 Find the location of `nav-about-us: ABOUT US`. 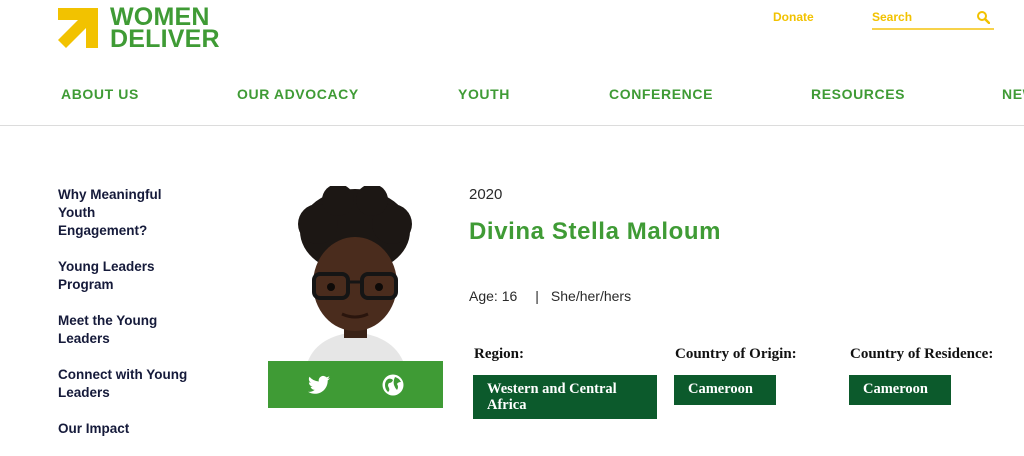

nav-about-us: ABOUT US is located at coordinates (100, 94).